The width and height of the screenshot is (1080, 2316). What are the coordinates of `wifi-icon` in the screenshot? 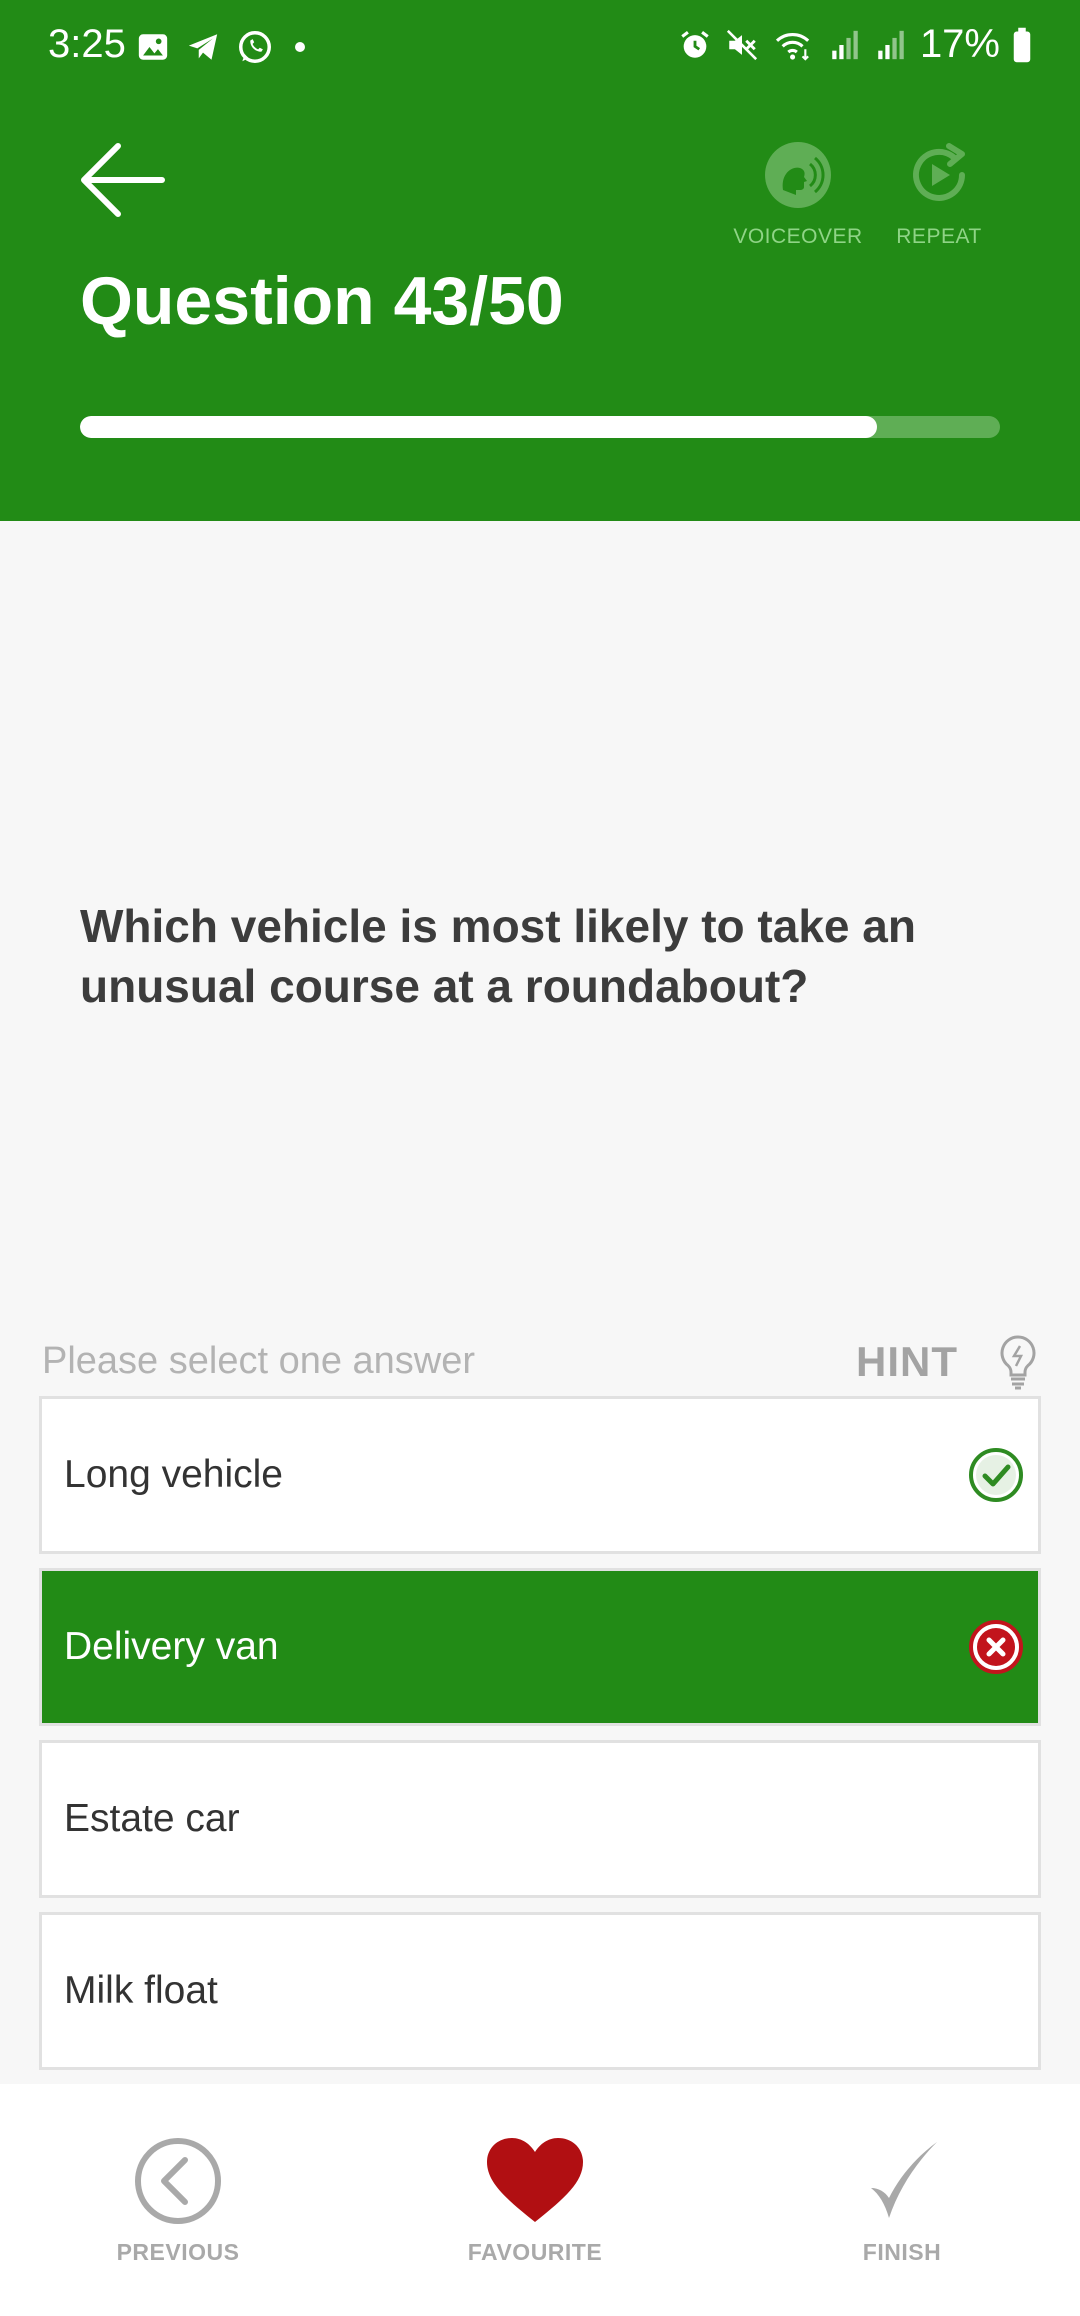 It's located at (792, 46).